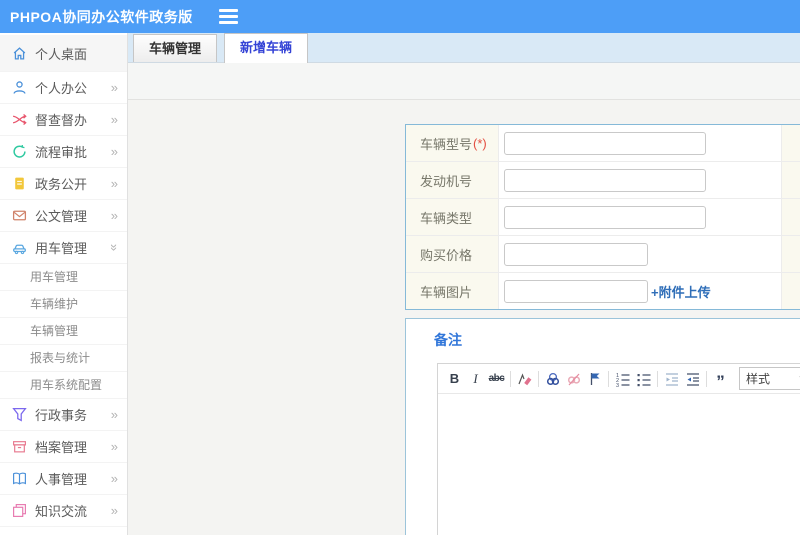 Image resolution: width=800 pixels, height=535 pixels. What do you see at coordinates (400, 16) in the screenshot?
I see `top-bar: PHPOA协同办公软件政务版` at bounding box center [400, 16].